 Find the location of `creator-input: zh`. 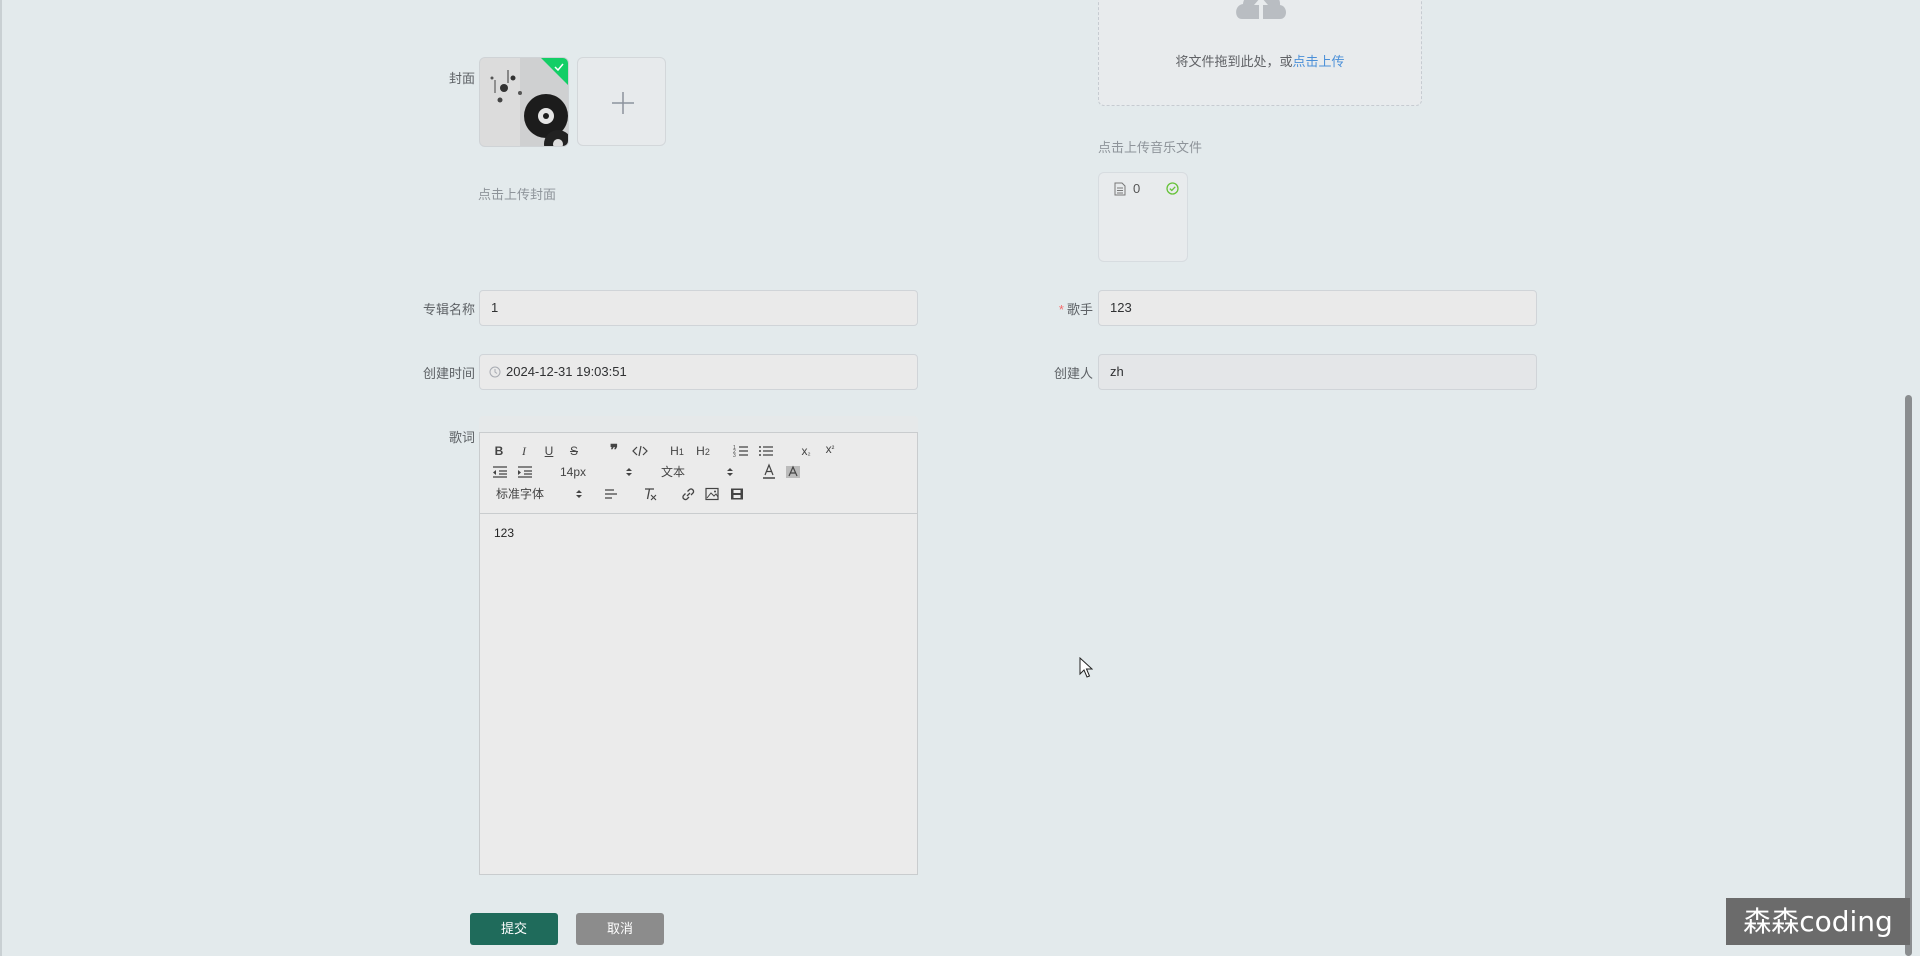

creator-input: zh is located at coordinates (1317, 372).